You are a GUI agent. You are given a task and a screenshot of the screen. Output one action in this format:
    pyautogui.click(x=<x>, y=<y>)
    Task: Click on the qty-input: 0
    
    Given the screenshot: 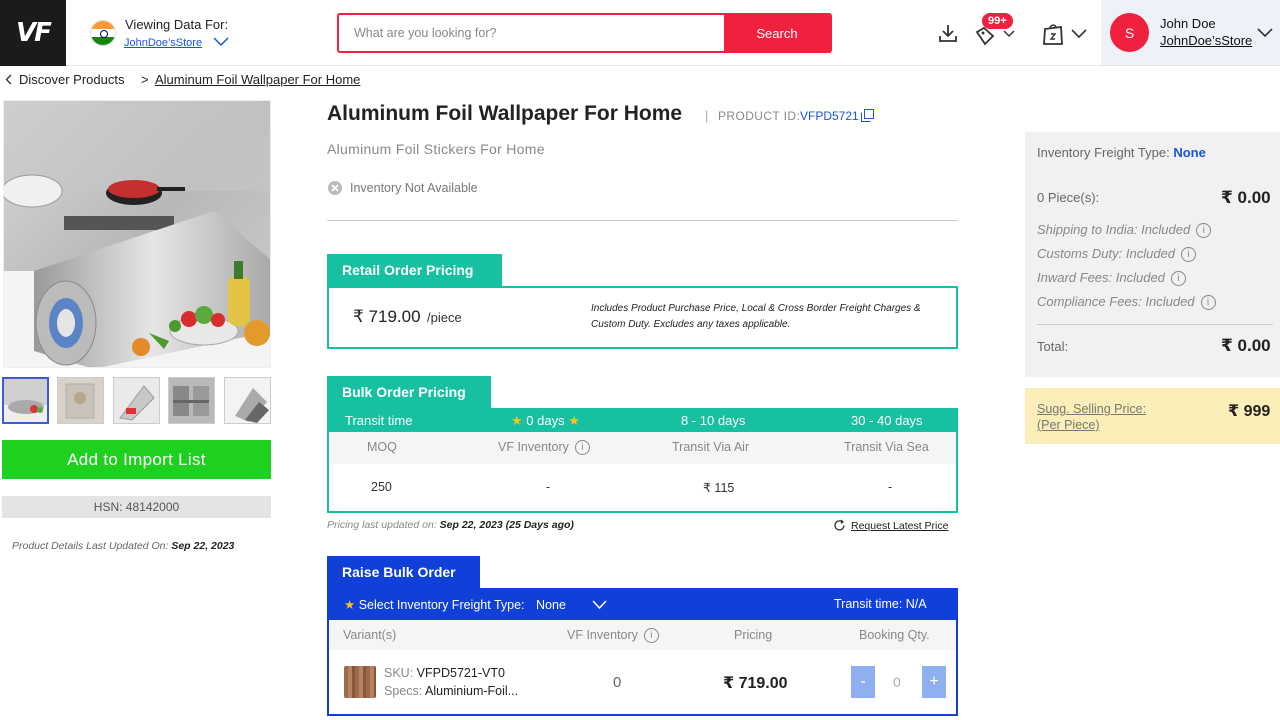 What is the action you would take?
    pyautogui.click(x=897, y=682)
    